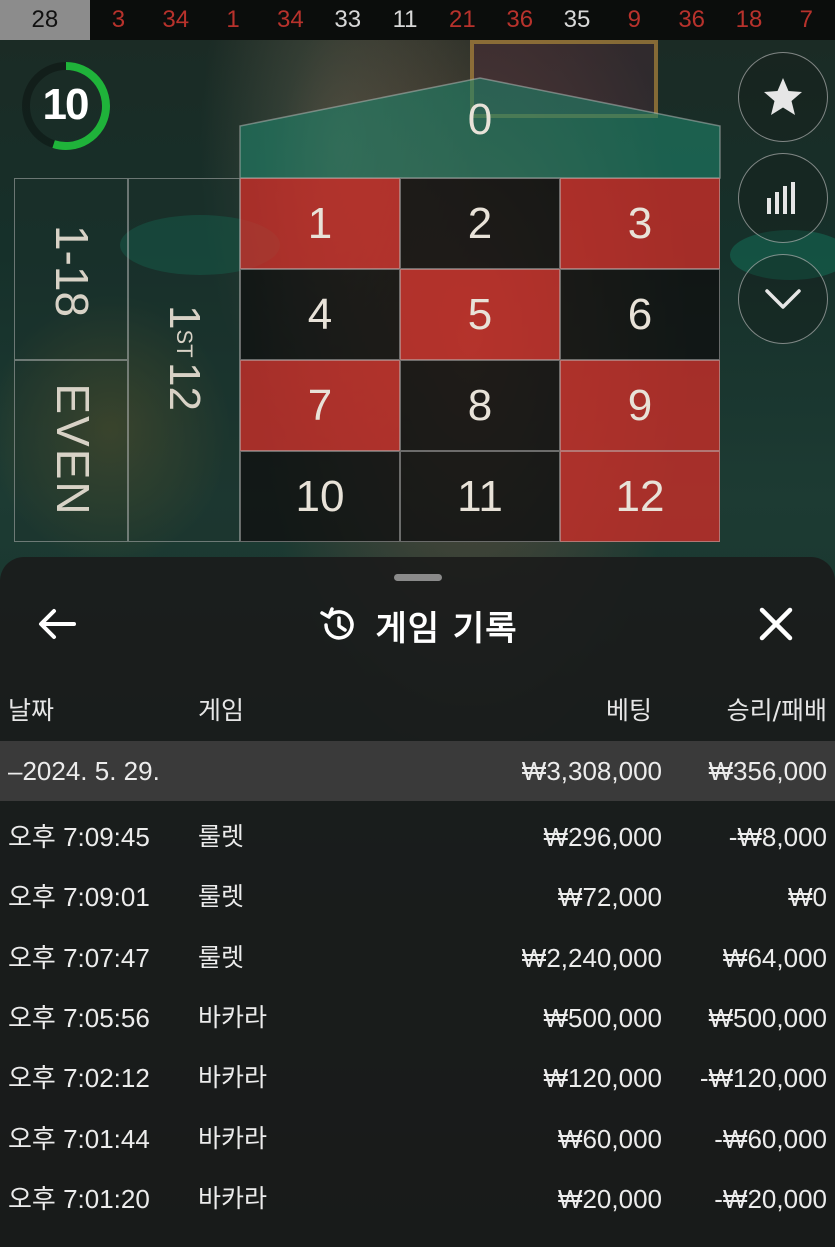 The image size is (835, 1247). I want to click on chevron-down-icon, so click(783, 299).